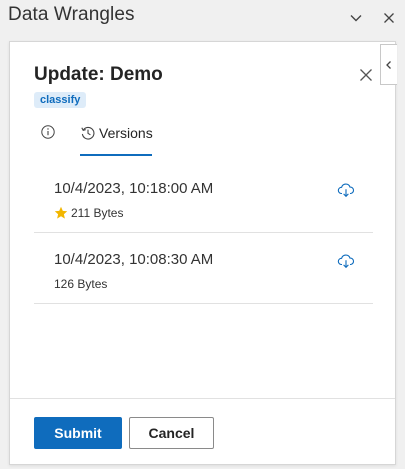 Image resolution: width=405 pixels, height=469 pixels. I want to click on version-size: 126 Bytes, so click(80, 284).